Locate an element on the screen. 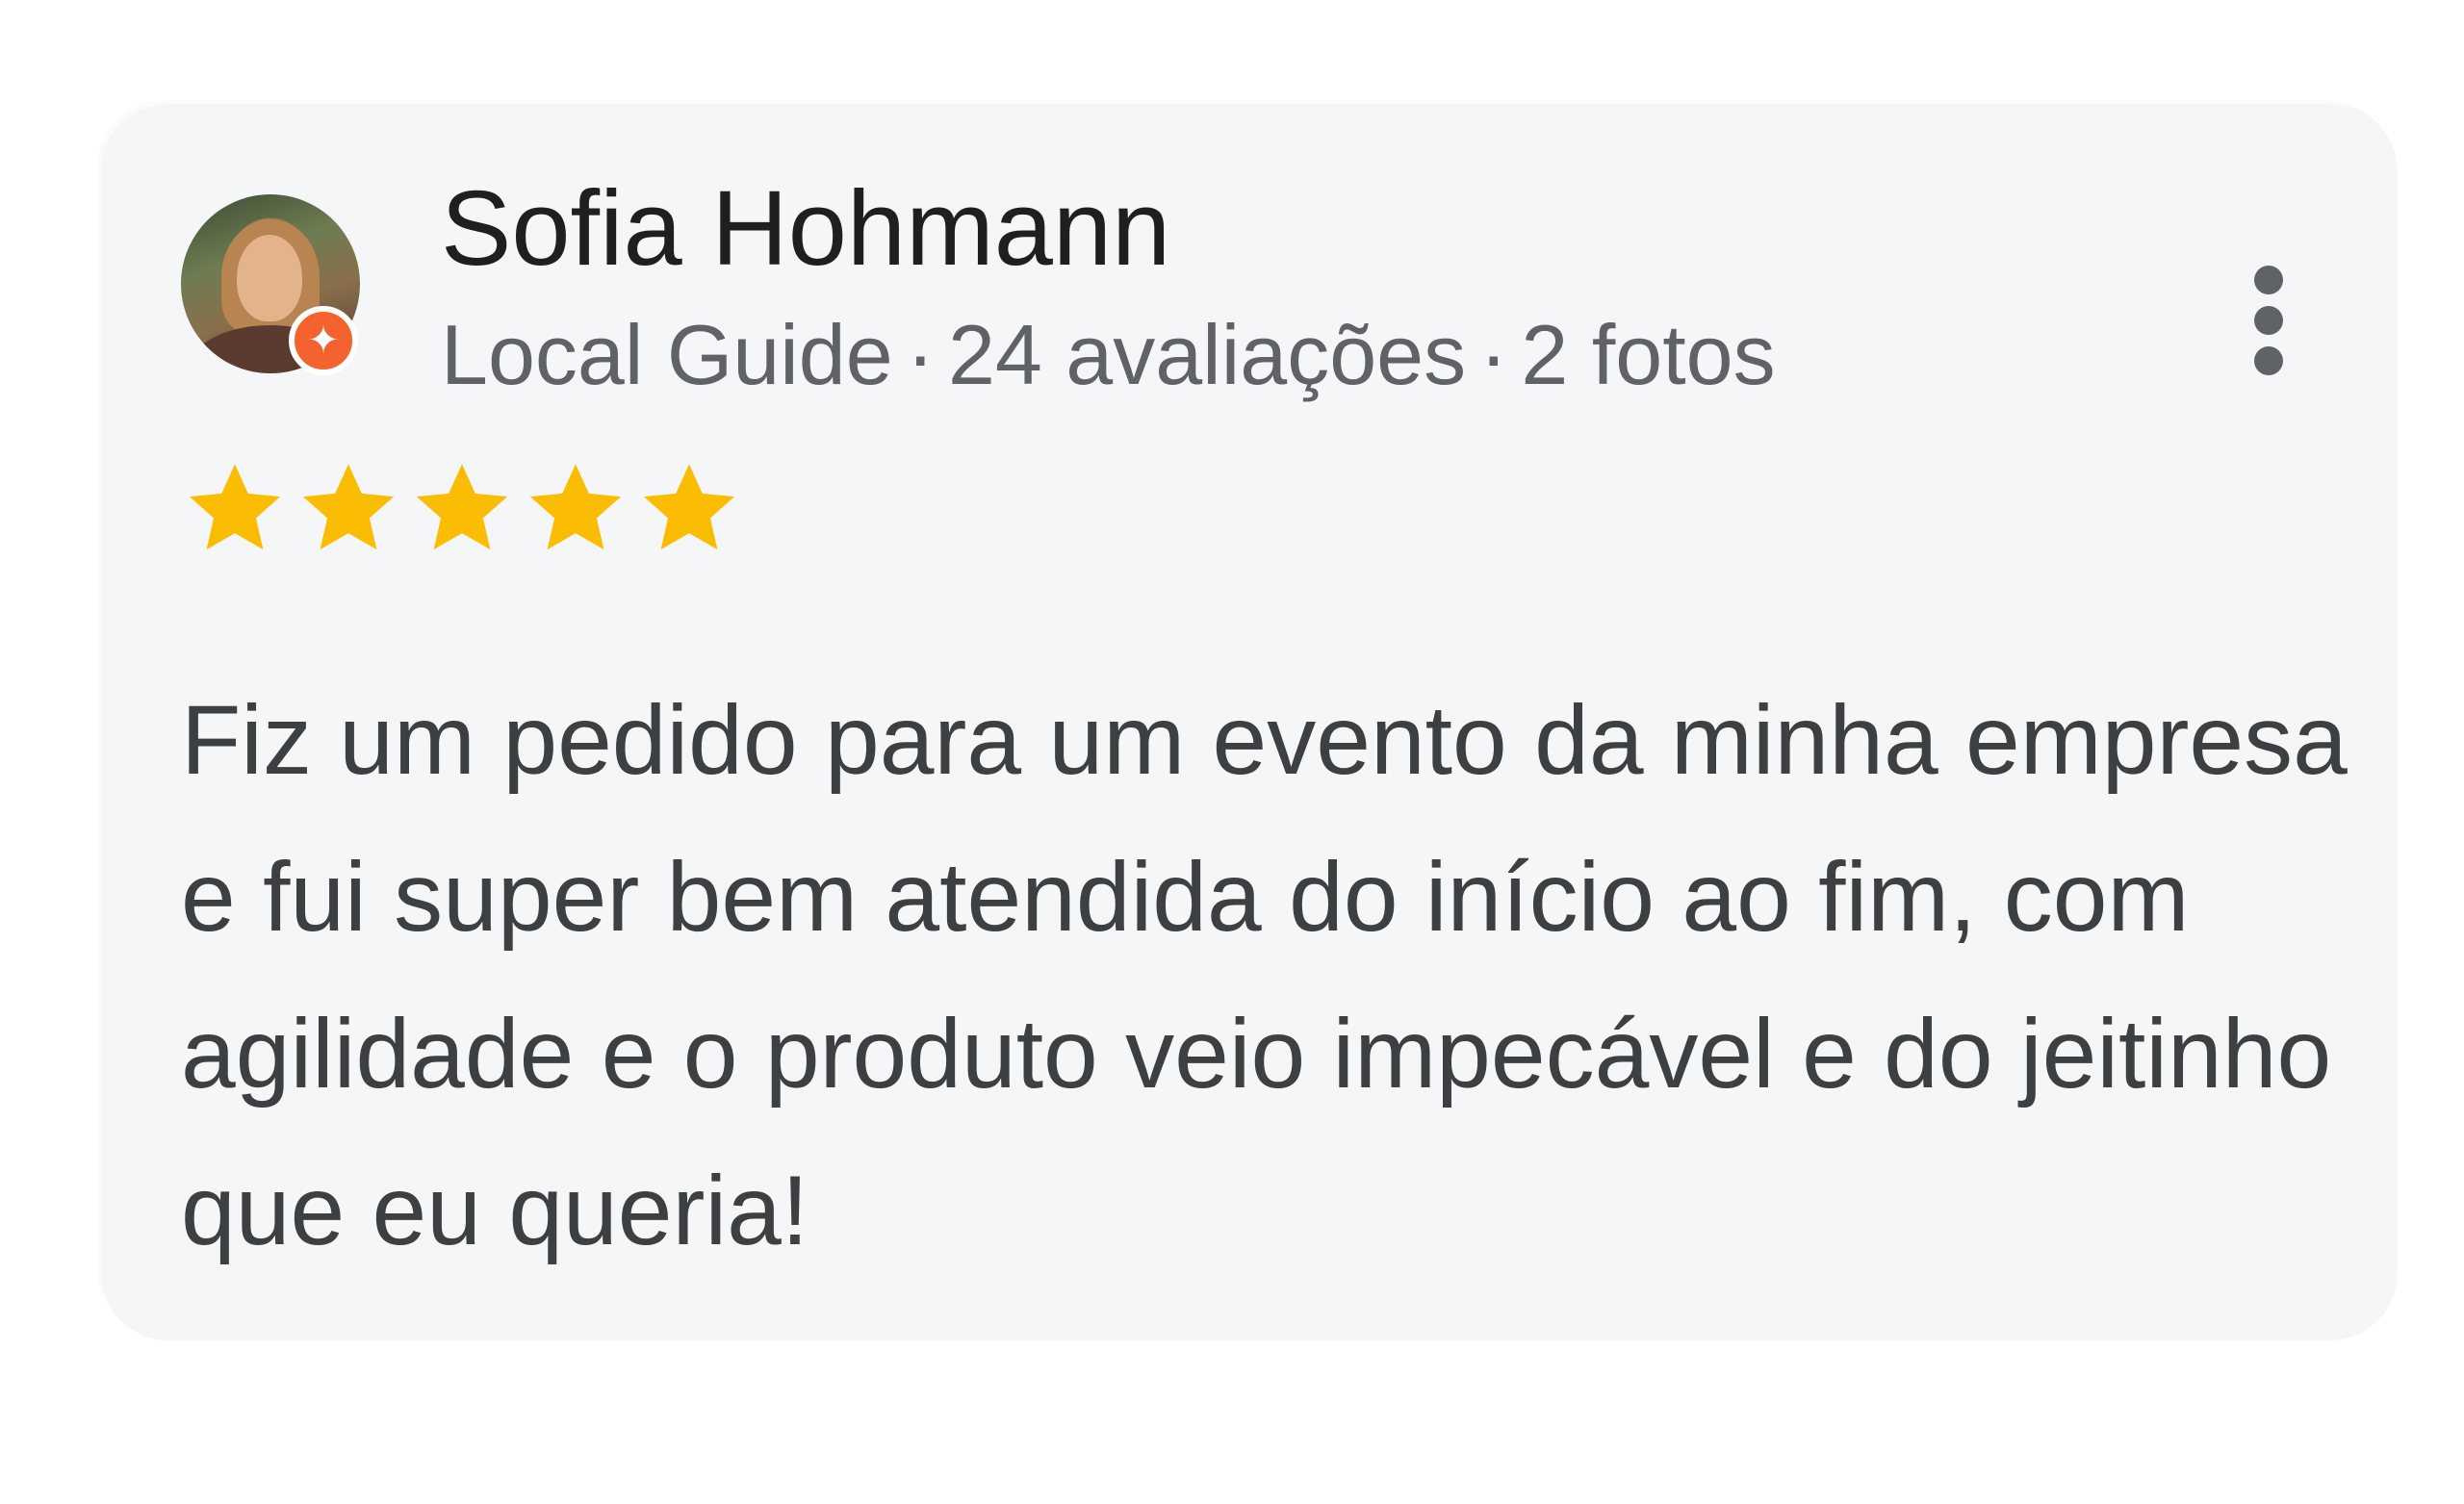 This screenshot has height=1504, width=2464. more-options-button is located at coordinates (2268, 321).